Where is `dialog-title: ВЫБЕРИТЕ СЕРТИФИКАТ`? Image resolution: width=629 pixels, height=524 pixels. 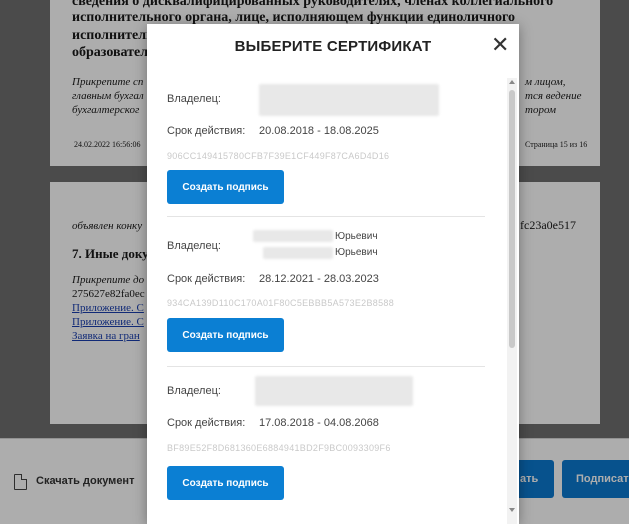 dialog-title: ВЫБЕРИТЕ СЕРТИФИКАТ is located at coordinates (333, 46).